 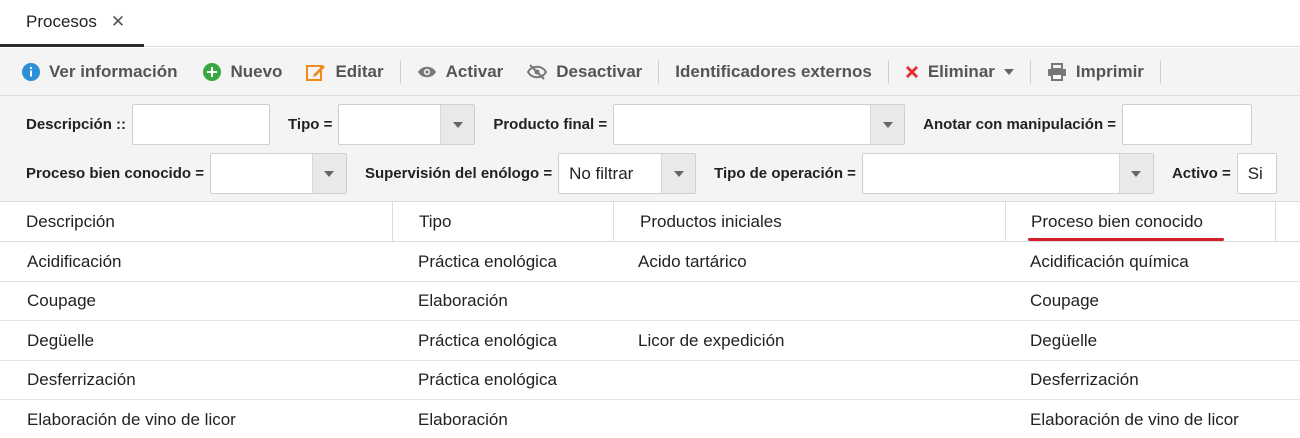 I want to click on close-icon: ✕, so click(x=118, y=22).